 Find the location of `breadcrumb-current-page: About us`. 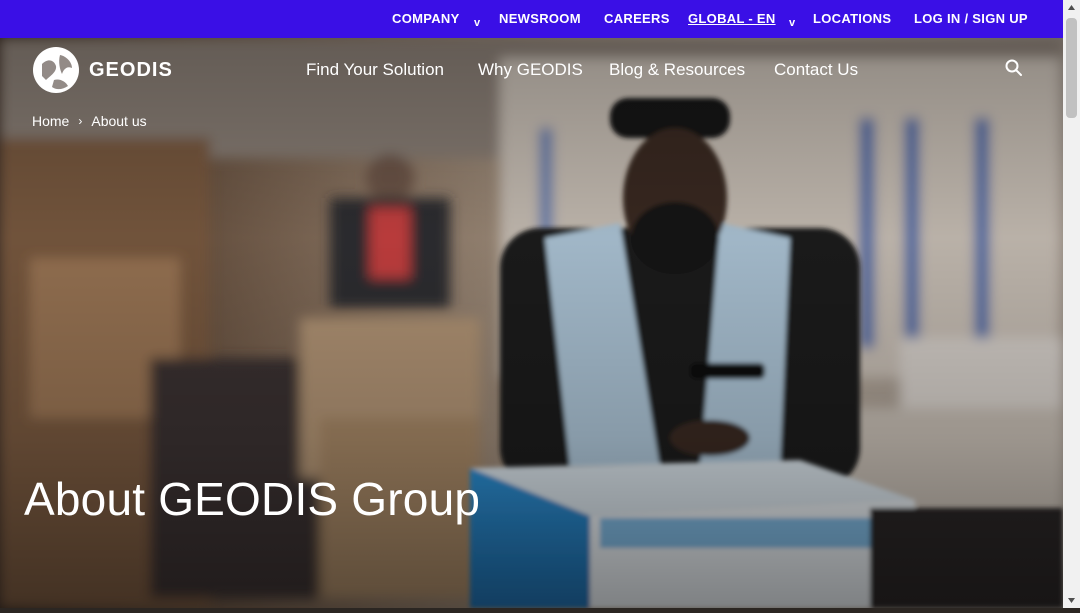

breadcrumb-current-page: About us is located at coordinates (119, 121).